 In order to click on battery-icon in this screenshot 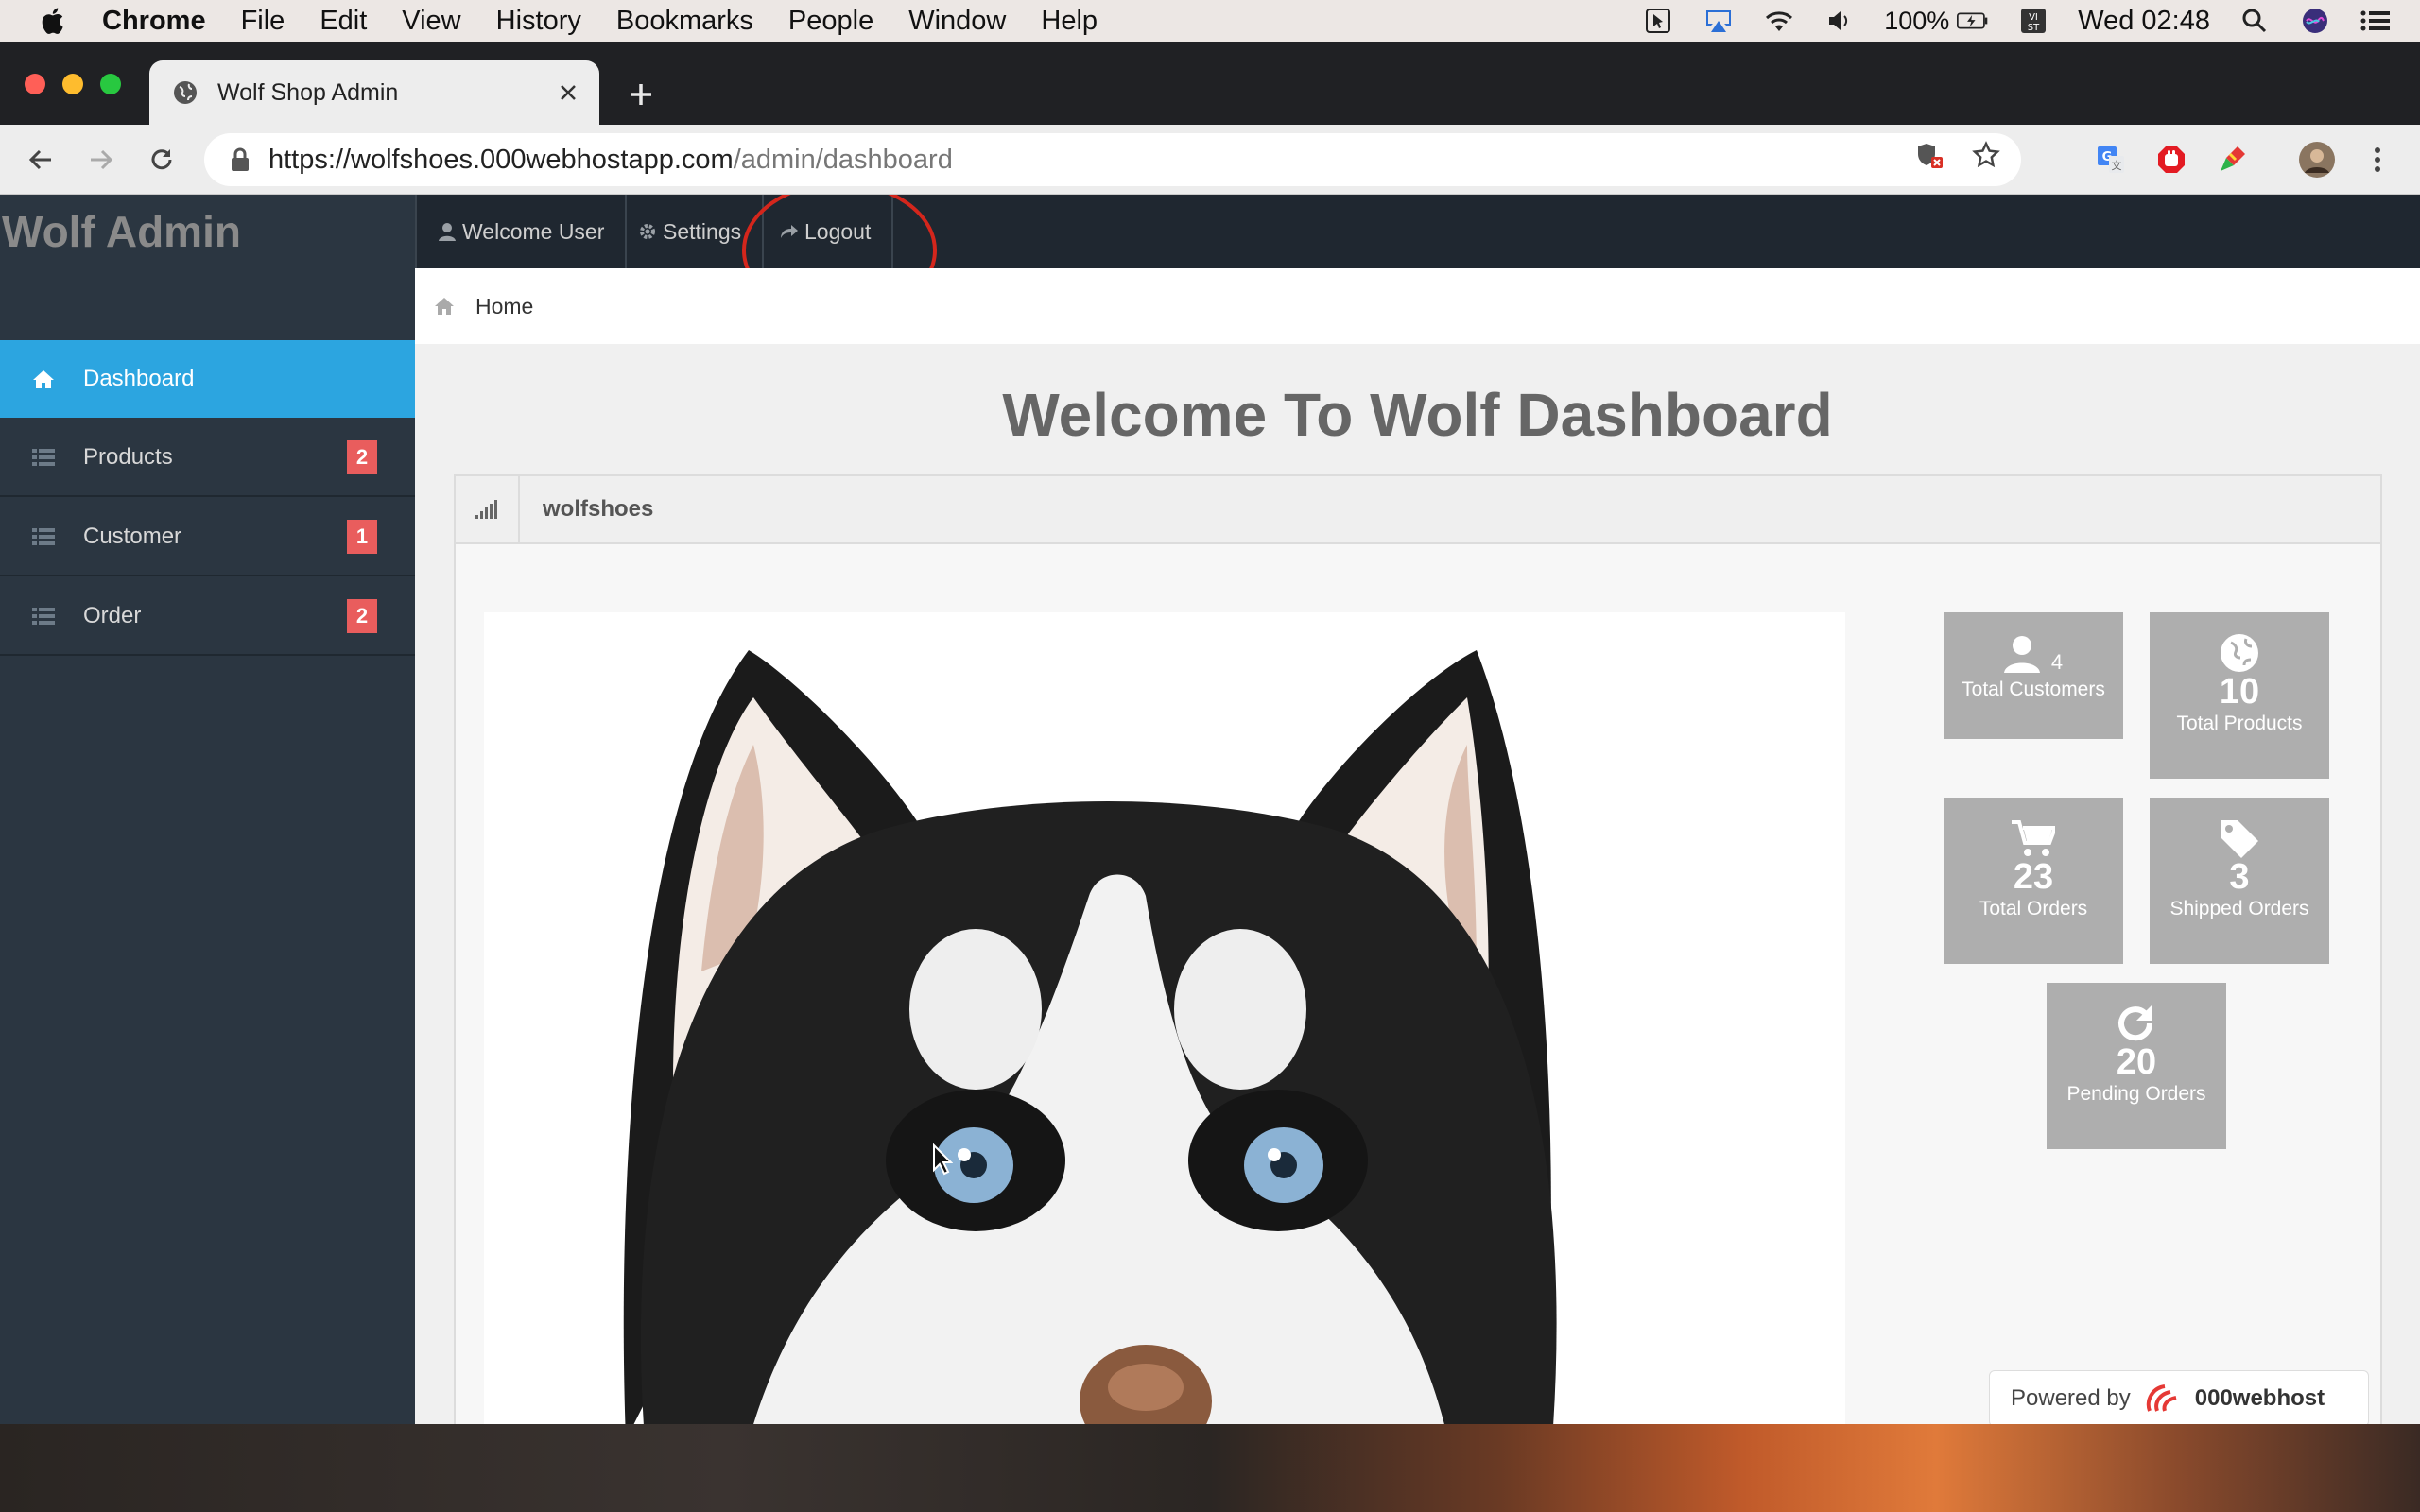, I will do `click(1973, 21)`.